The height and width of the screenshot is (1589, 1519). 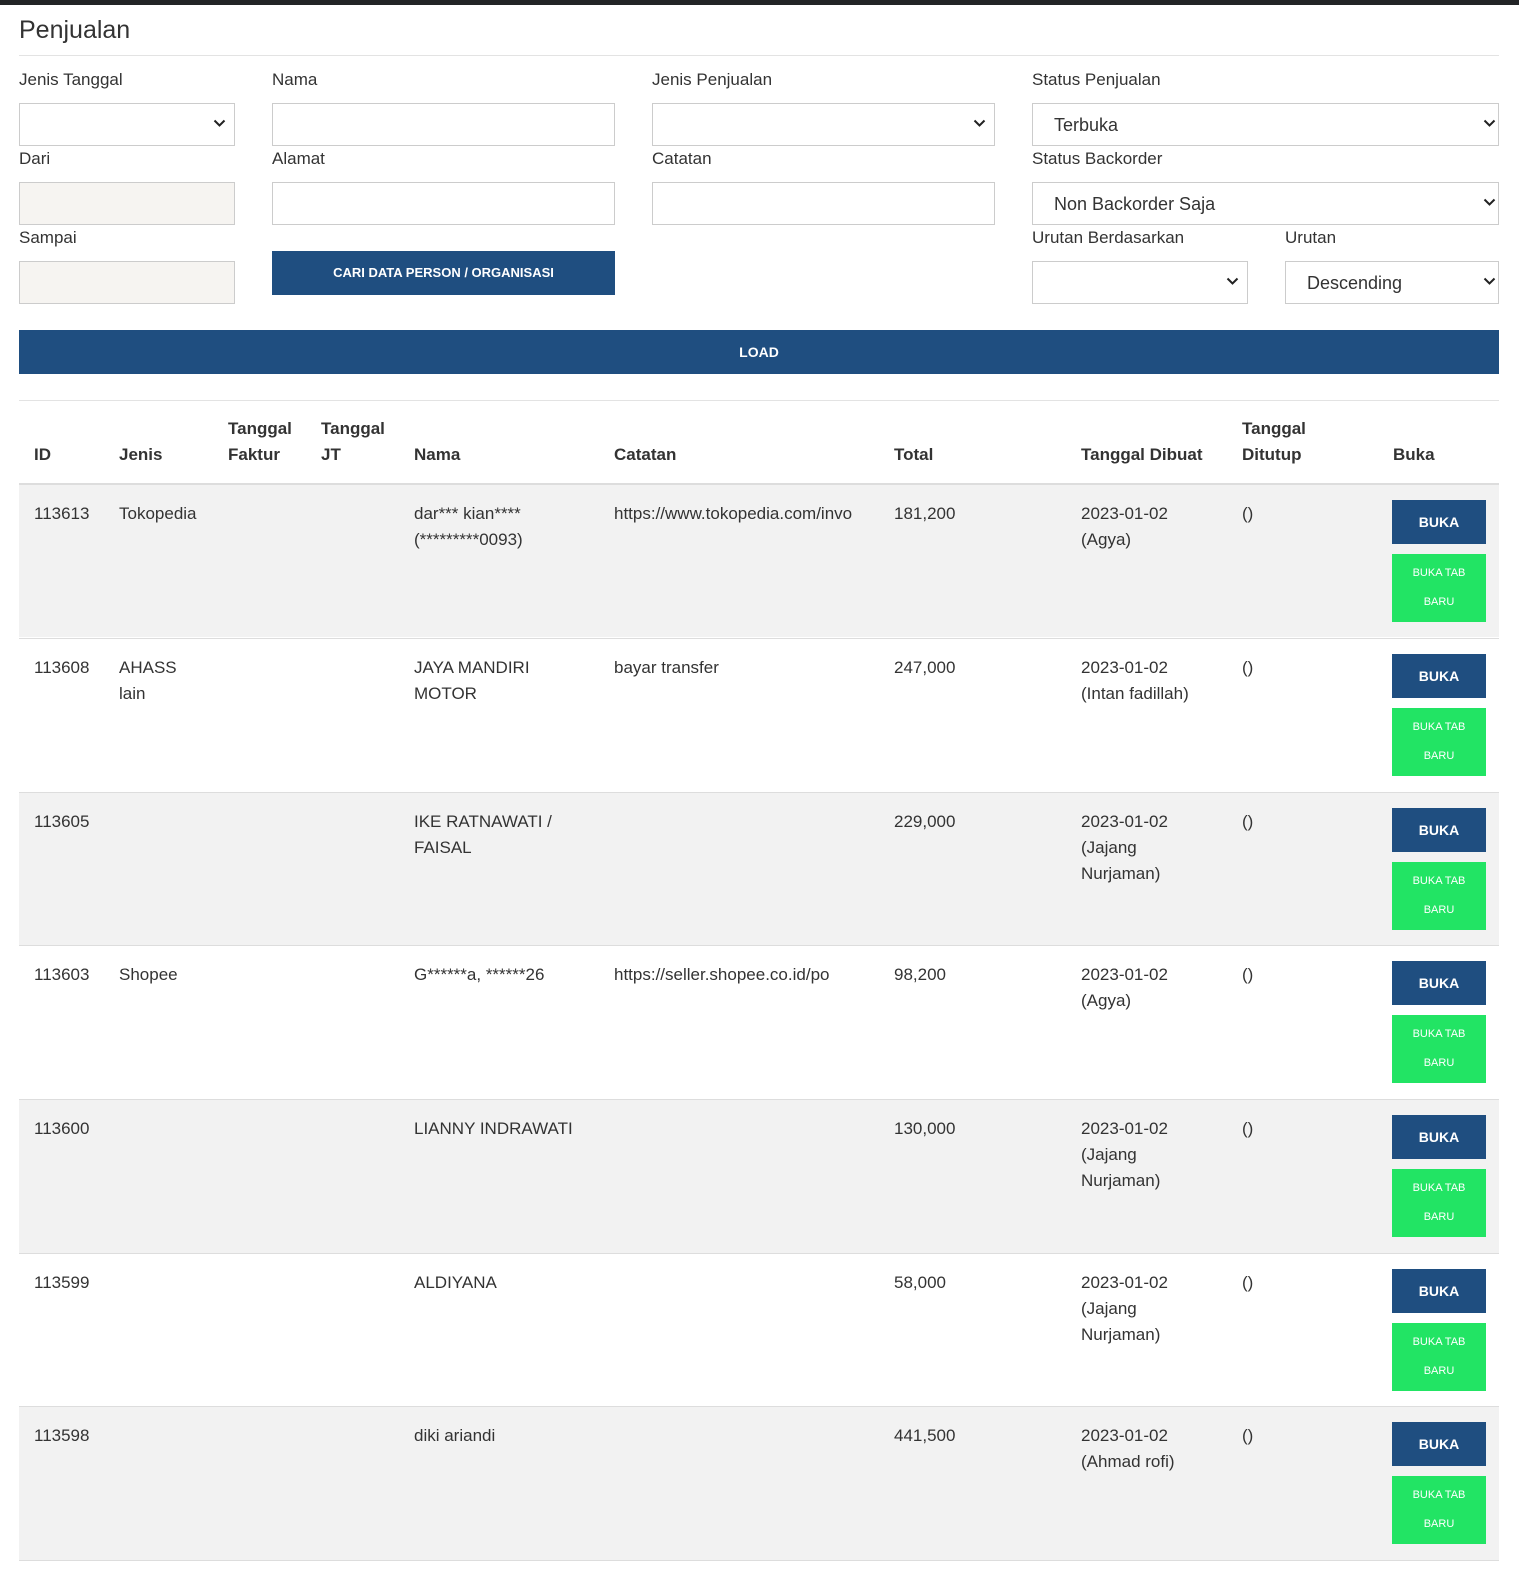 What do you see at coordinates (1355, 283) in the screenshot?
I see `urutan-value: Descending` at bounding box center [1355, 283].